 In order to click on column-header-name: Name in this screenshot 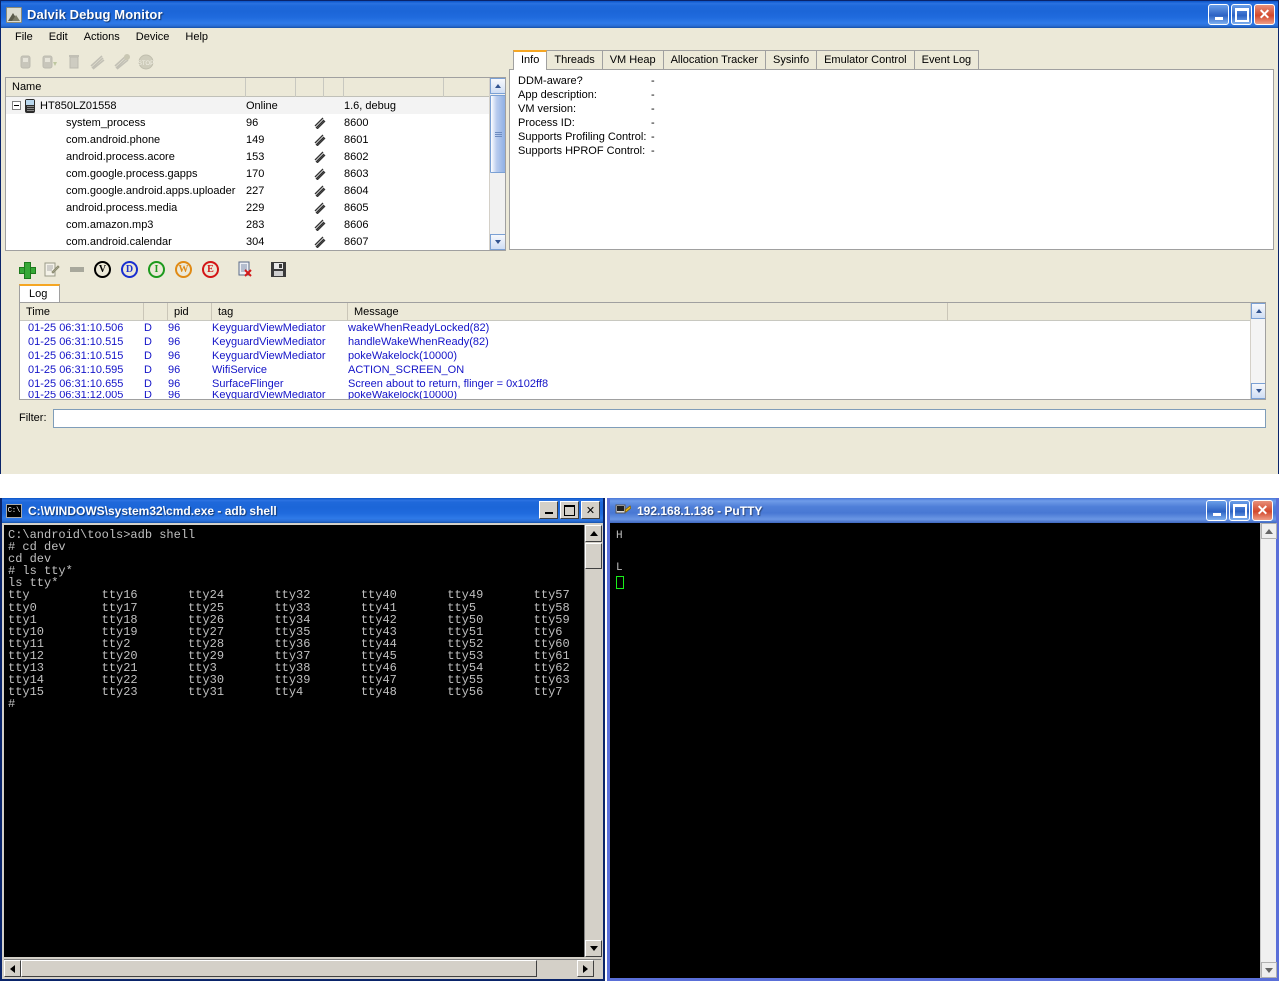, I will do `click(126, 87)`.